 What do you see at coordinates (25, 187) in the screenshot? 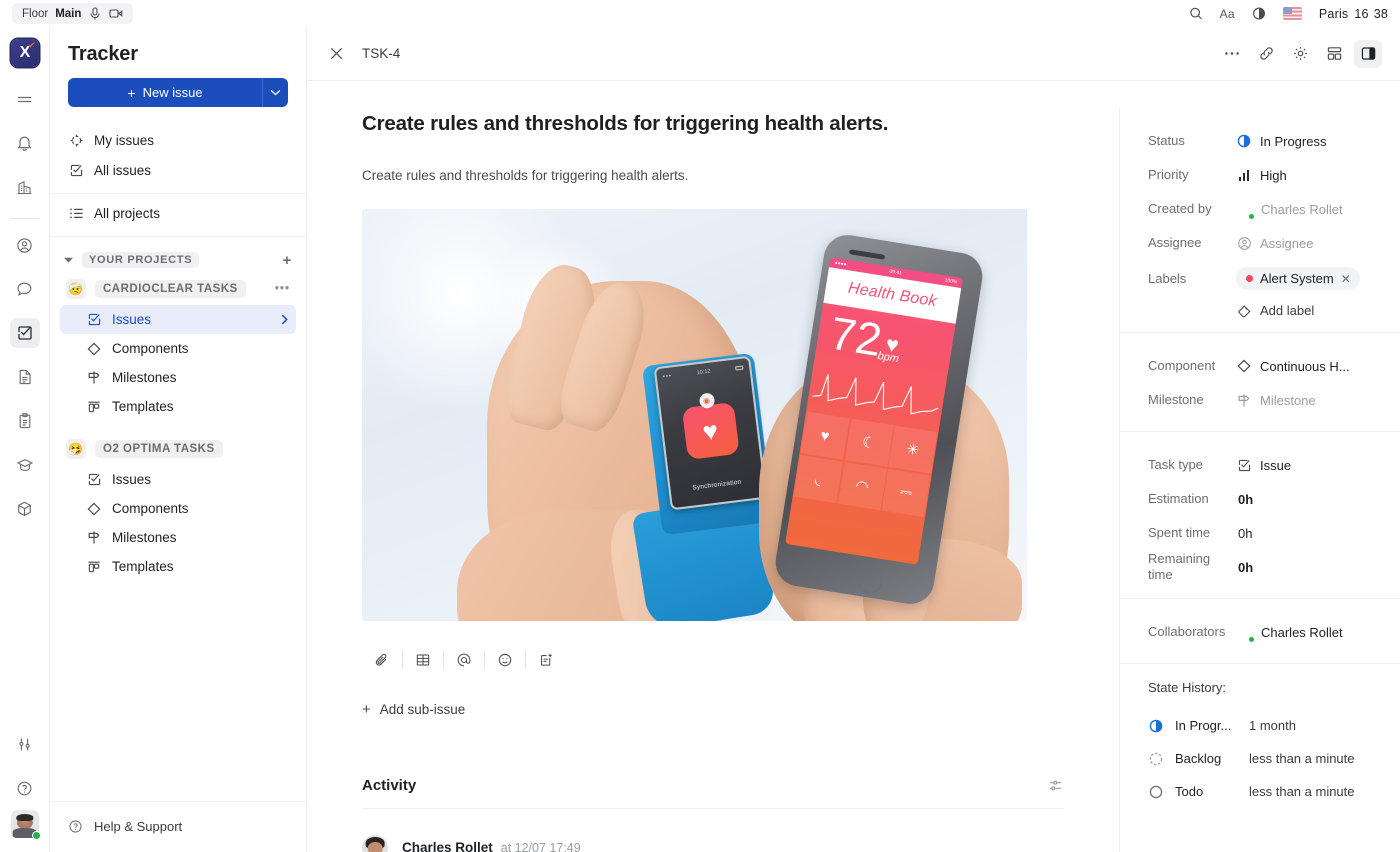
I see `company-icon` at bounding box center [25, 187].